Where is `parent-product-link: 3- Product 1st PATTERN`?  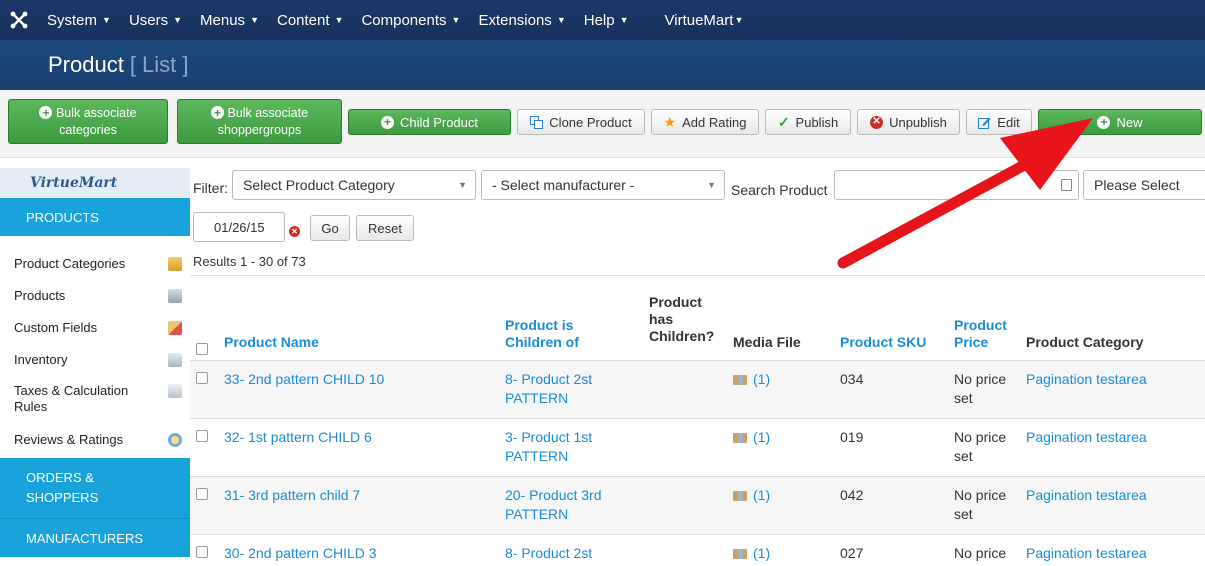
parent-product-link: 3- Product 1st PATTERN is located at coordinates (548, 447).